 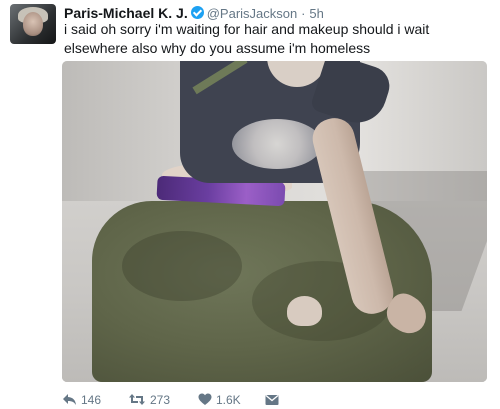 I want to click on user-handle: @ParisJackson, so click(x=252, y=13).